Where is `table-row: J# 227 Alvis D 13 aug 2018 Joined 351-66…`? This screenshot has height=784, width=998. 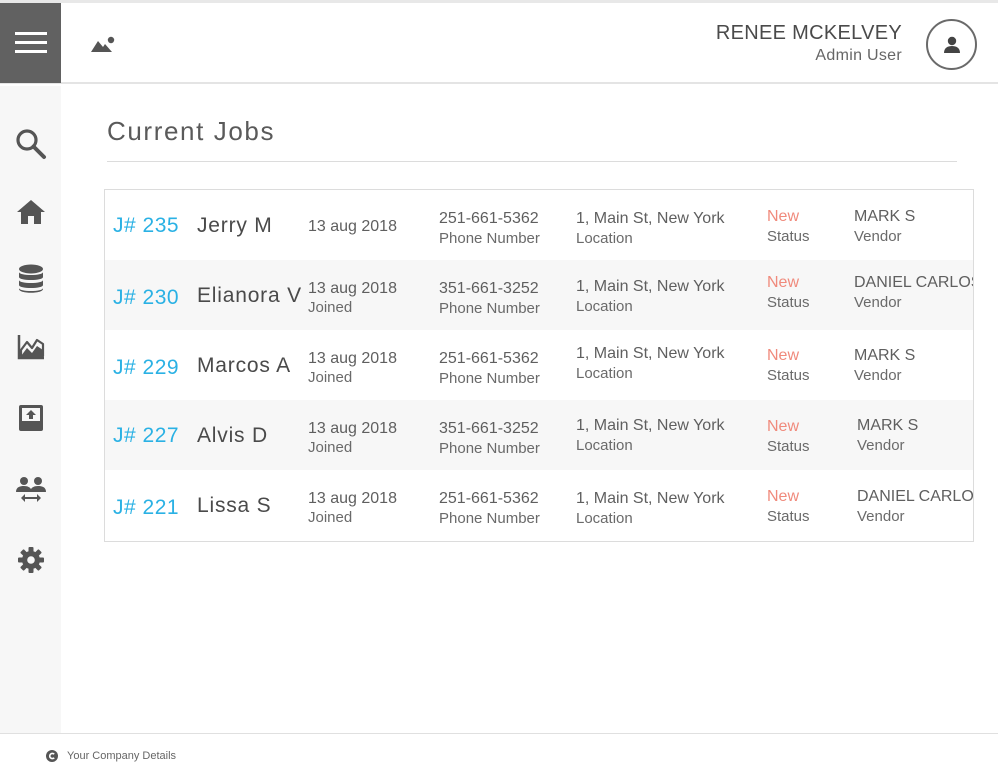 table-row: J# 227 Alvis D 13 aug 2018 Joined 351-66… is located at coordinates (539, 435).